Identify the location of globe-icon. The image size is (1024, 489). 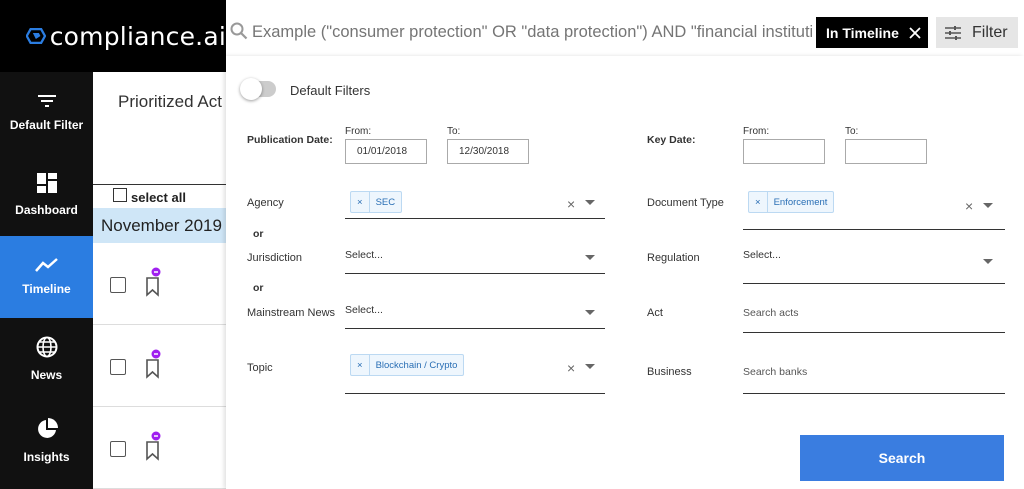
(46, 347).